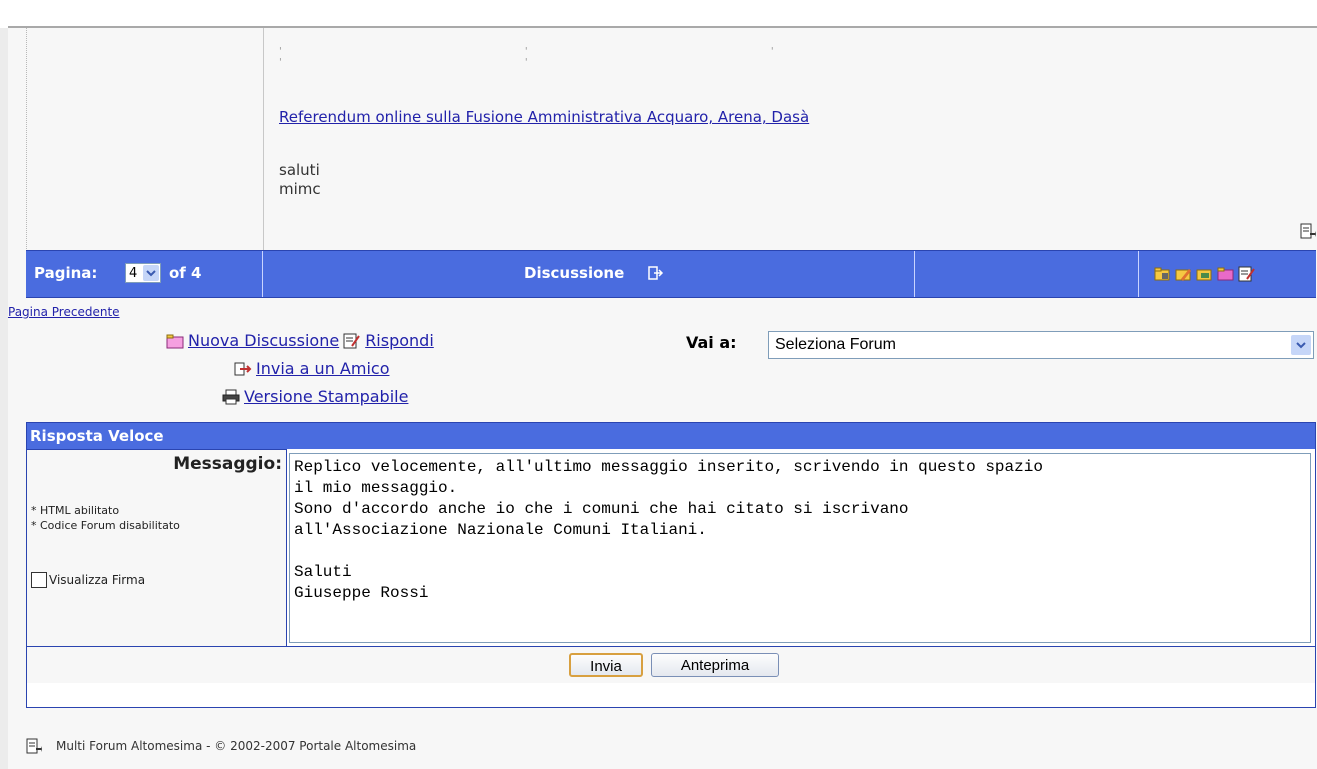 Image resolution: width=1317 pixels, height=769 pixels. Describe the element at coordinates (715, 665) in the screenshot. I see `preview-button: Anteprima` at that location.